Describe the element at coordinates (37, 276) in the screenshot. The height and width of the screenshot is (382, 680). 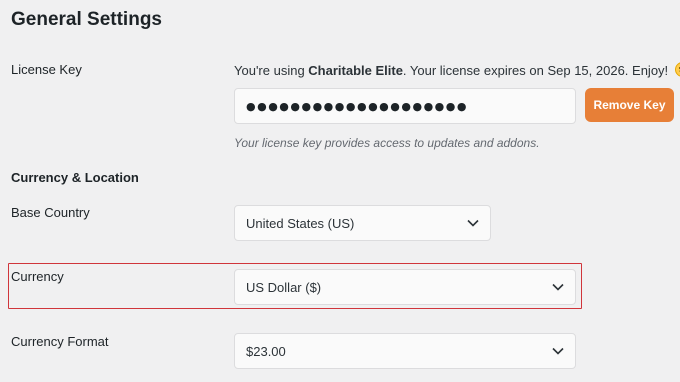
I see `currency-label: Currency` at that location.